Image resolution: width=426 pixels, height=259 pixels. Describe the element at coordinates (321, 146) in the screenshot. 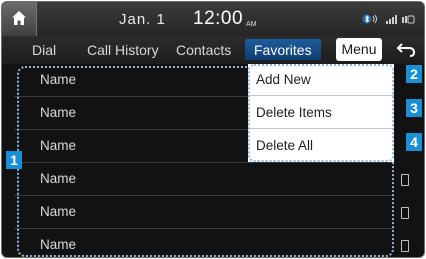

I see `menu-item-delete-all: Delete All` at that location.